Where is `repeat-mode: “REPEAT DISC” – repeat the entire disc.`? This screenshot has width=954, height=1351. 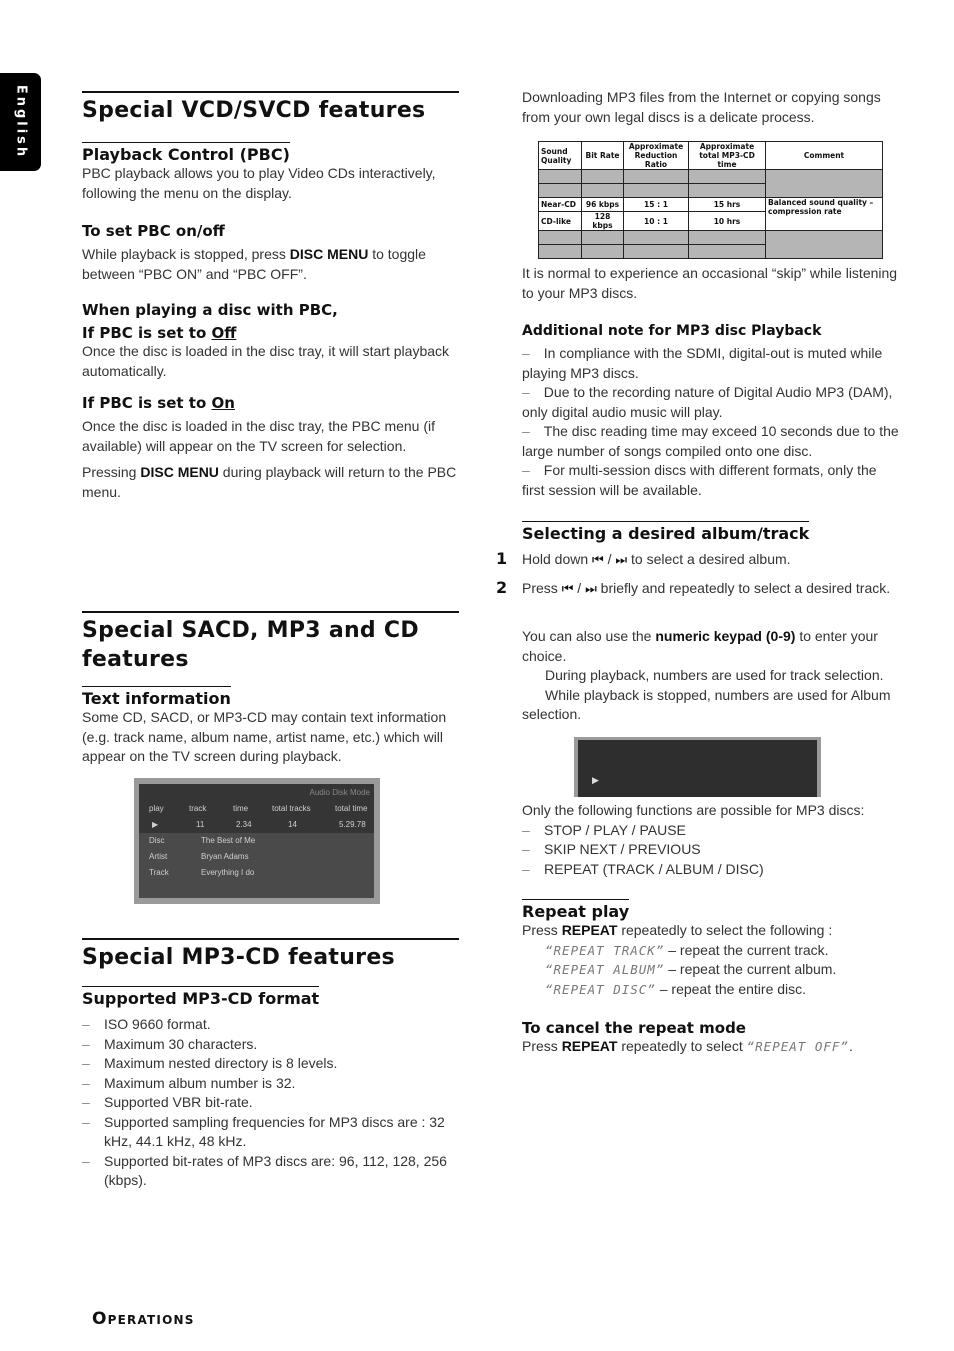 repeat-mode: “REPEAT DISC” – repeat the entire disc. is located at coordinates (676, 988).